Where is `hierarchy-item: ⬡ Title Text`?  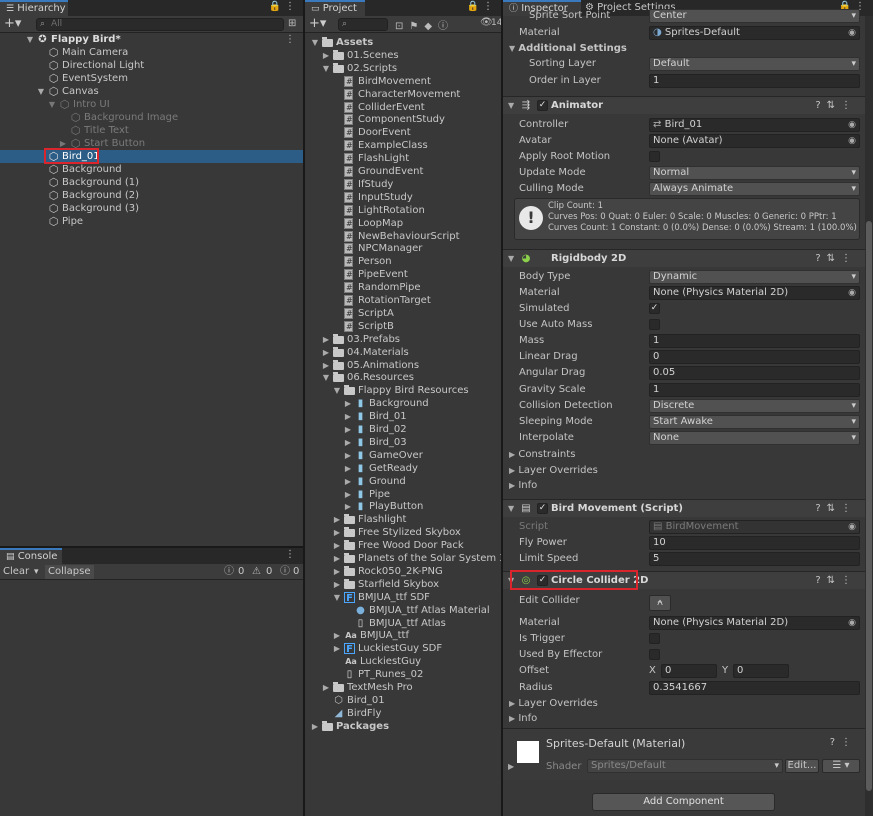 hierarchy-item: ⬡ Title Text is located at coordinates (151, 130).